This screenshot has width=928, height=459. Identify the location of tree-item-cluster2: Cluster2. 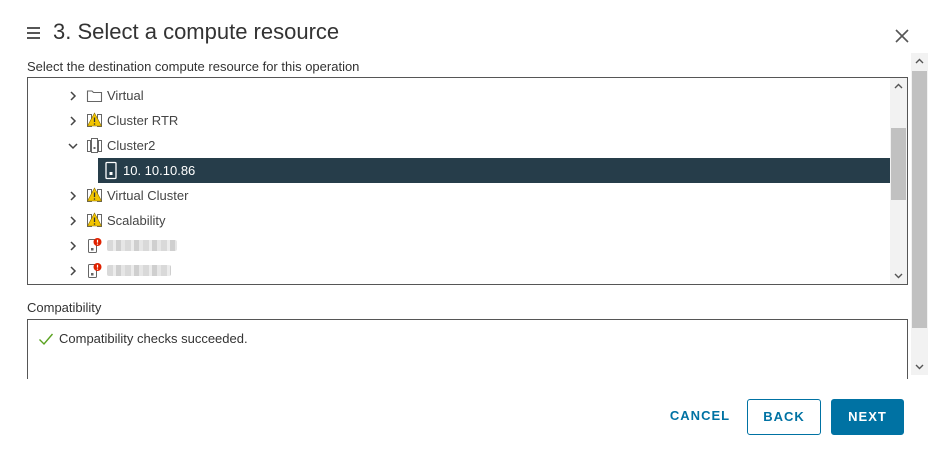
(459, 145).